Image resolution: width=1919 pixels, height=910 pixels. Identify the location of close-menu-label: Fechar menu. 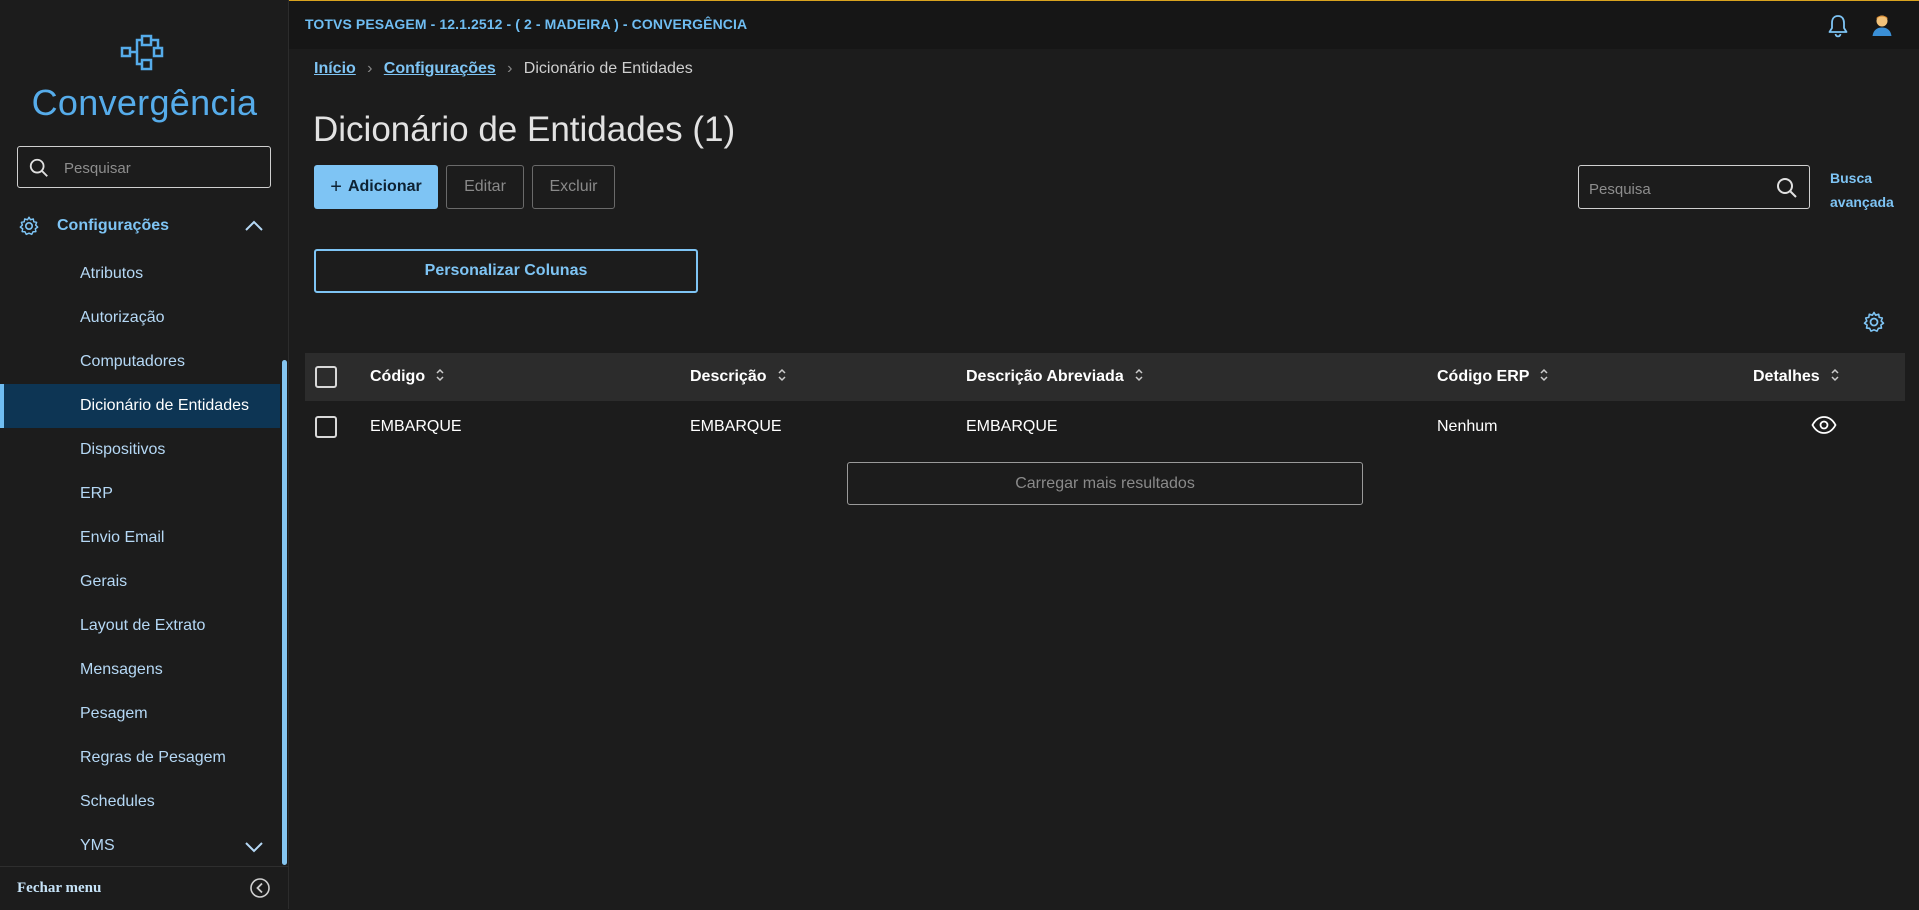
(59, 888).